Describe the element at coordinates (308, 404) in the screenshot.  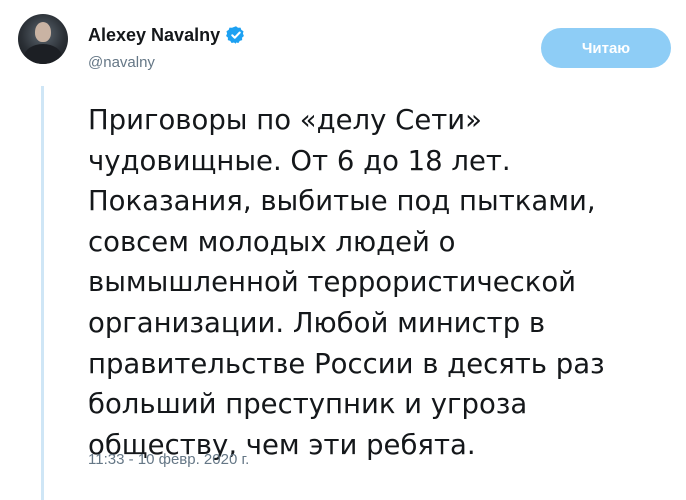
I see `tweet-text-line: больший преступник и угроза` at that location.